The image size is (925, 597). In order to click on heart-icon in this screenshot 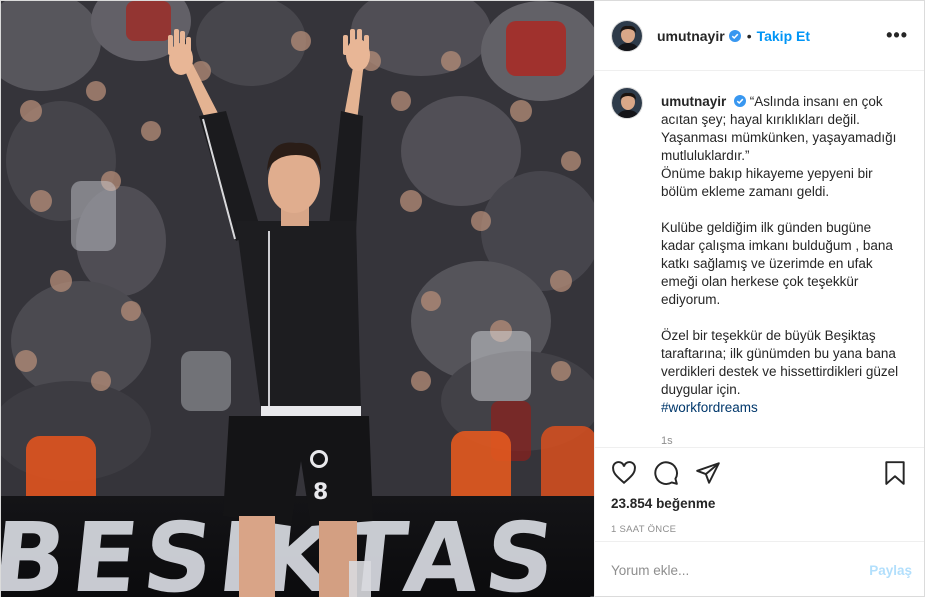, I will do `click(624, 473)`.